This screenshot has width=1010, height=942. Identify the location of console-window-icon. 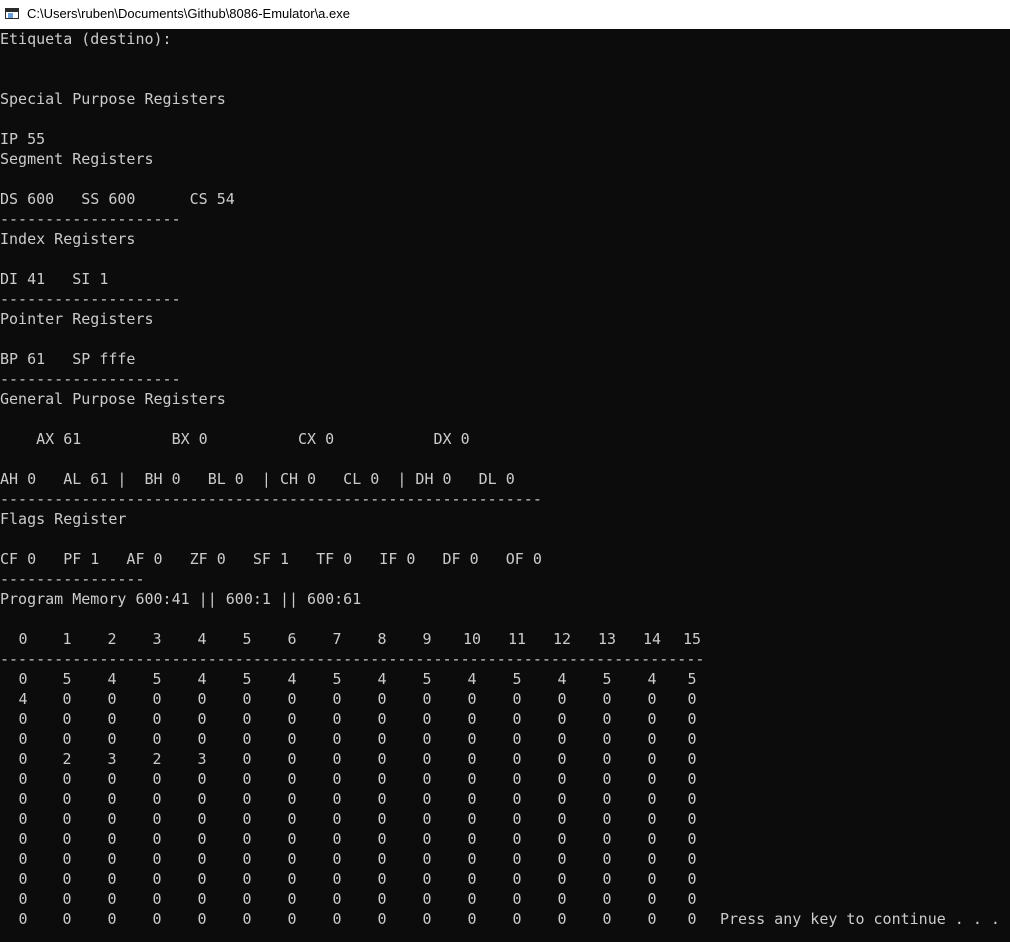
(12, 13).